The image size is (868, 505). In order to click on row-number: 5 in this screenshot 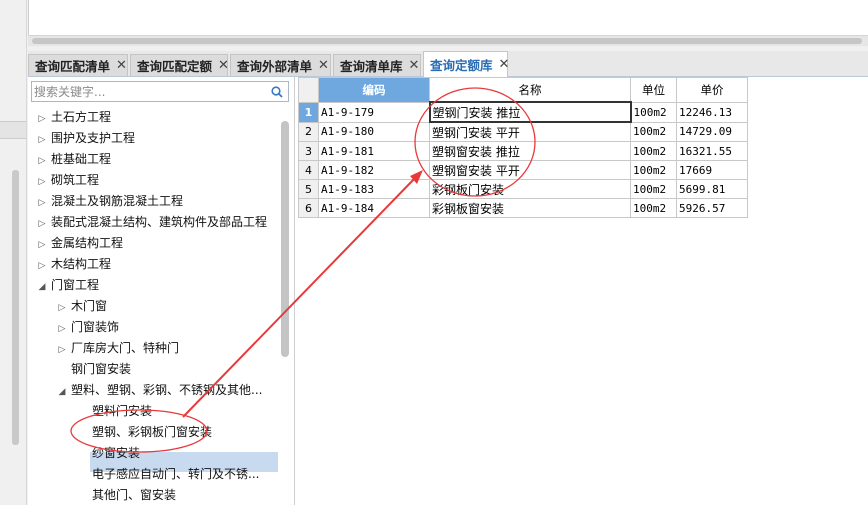, I will do `click(308, 189)`.